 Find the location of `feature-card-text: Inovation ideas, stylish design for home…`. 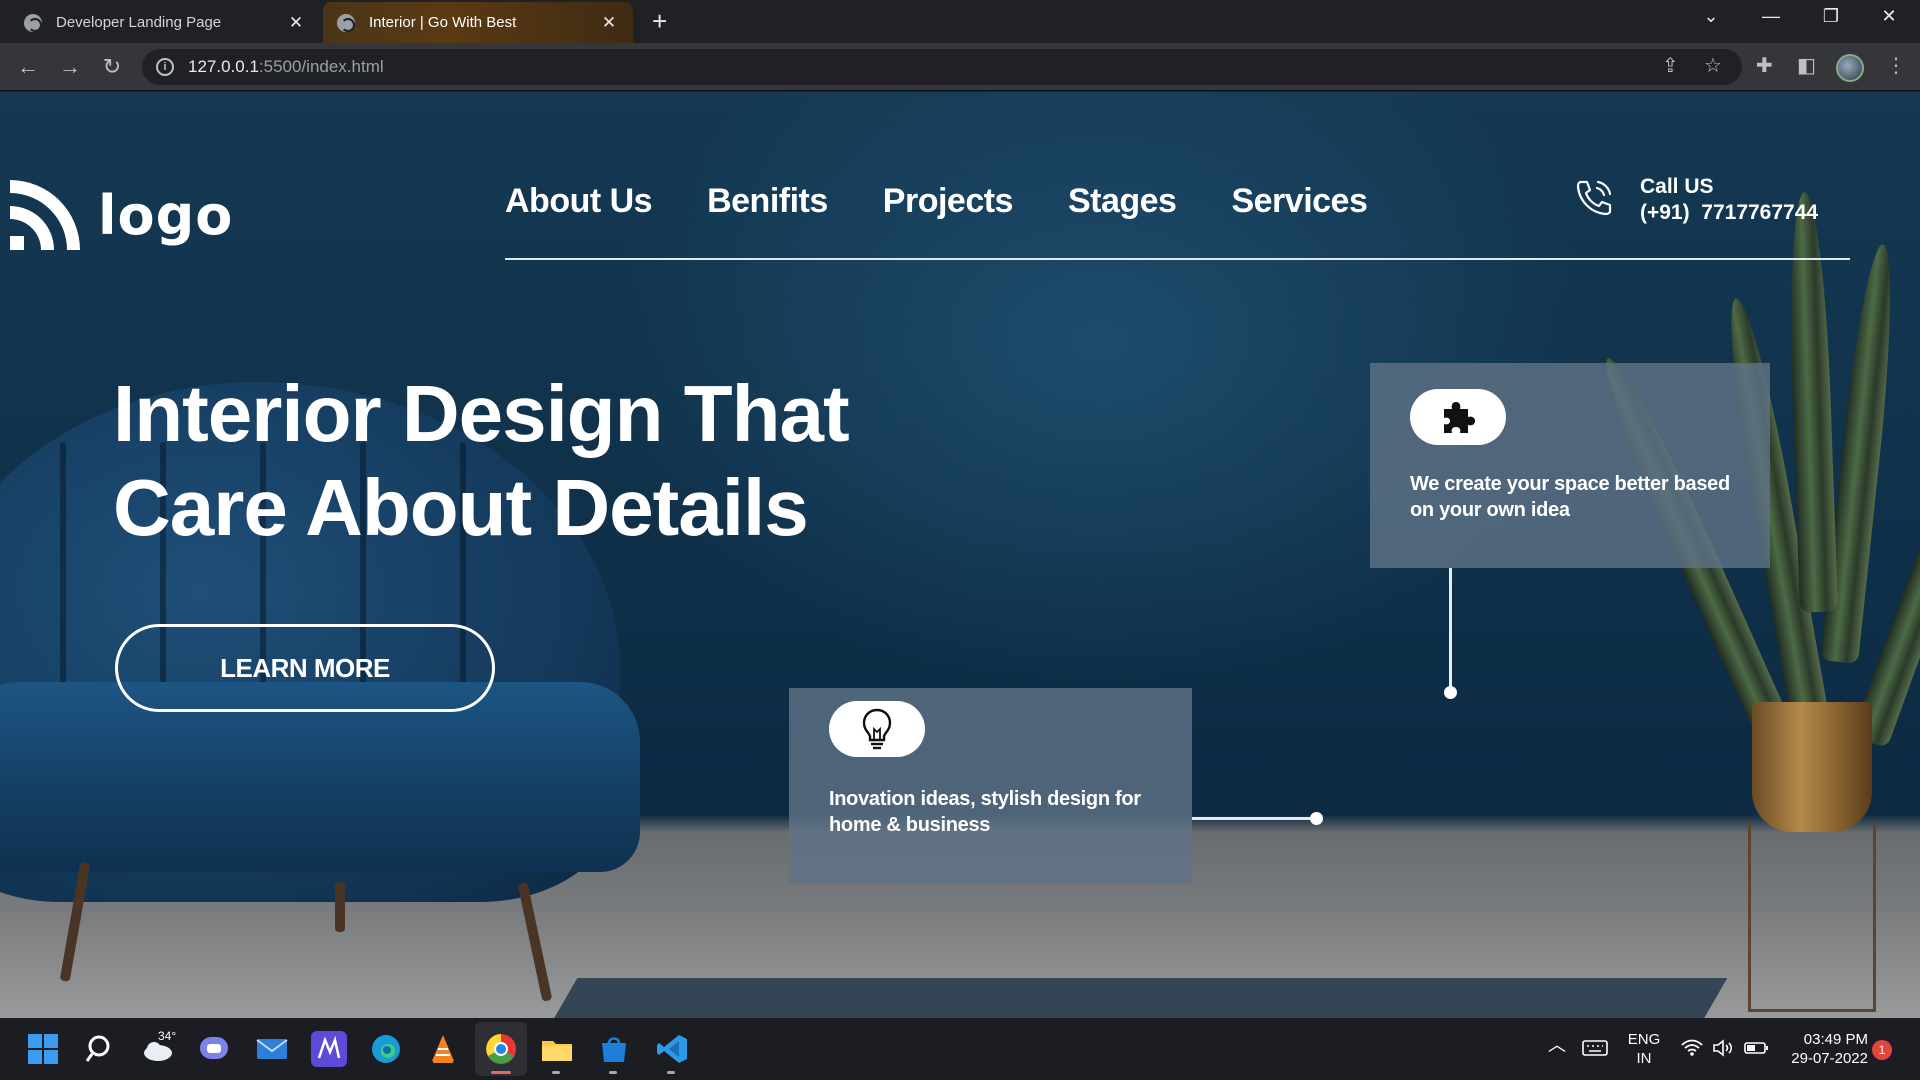

feature-card-text: Inovation ideas, stylish design for home… is located at coordinates (985, 812).